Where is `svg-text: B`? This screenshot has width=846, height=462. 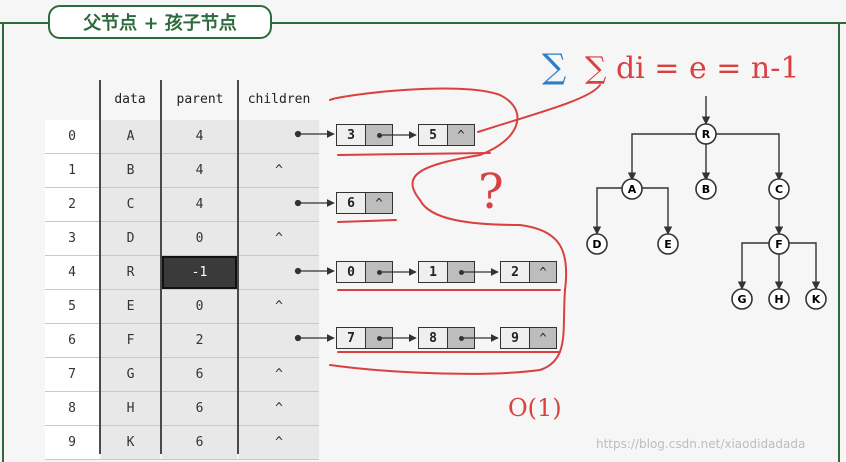
svg-text: B is located at coordinates (706, 189).